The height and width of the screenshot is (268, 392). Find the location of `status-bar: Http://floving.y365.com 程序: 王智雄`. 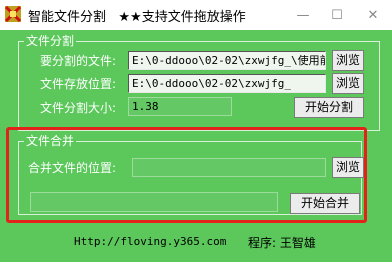

status-bar: Http://floving.y365.com 程序: 王智雄 is located at coordinates (196, 242).